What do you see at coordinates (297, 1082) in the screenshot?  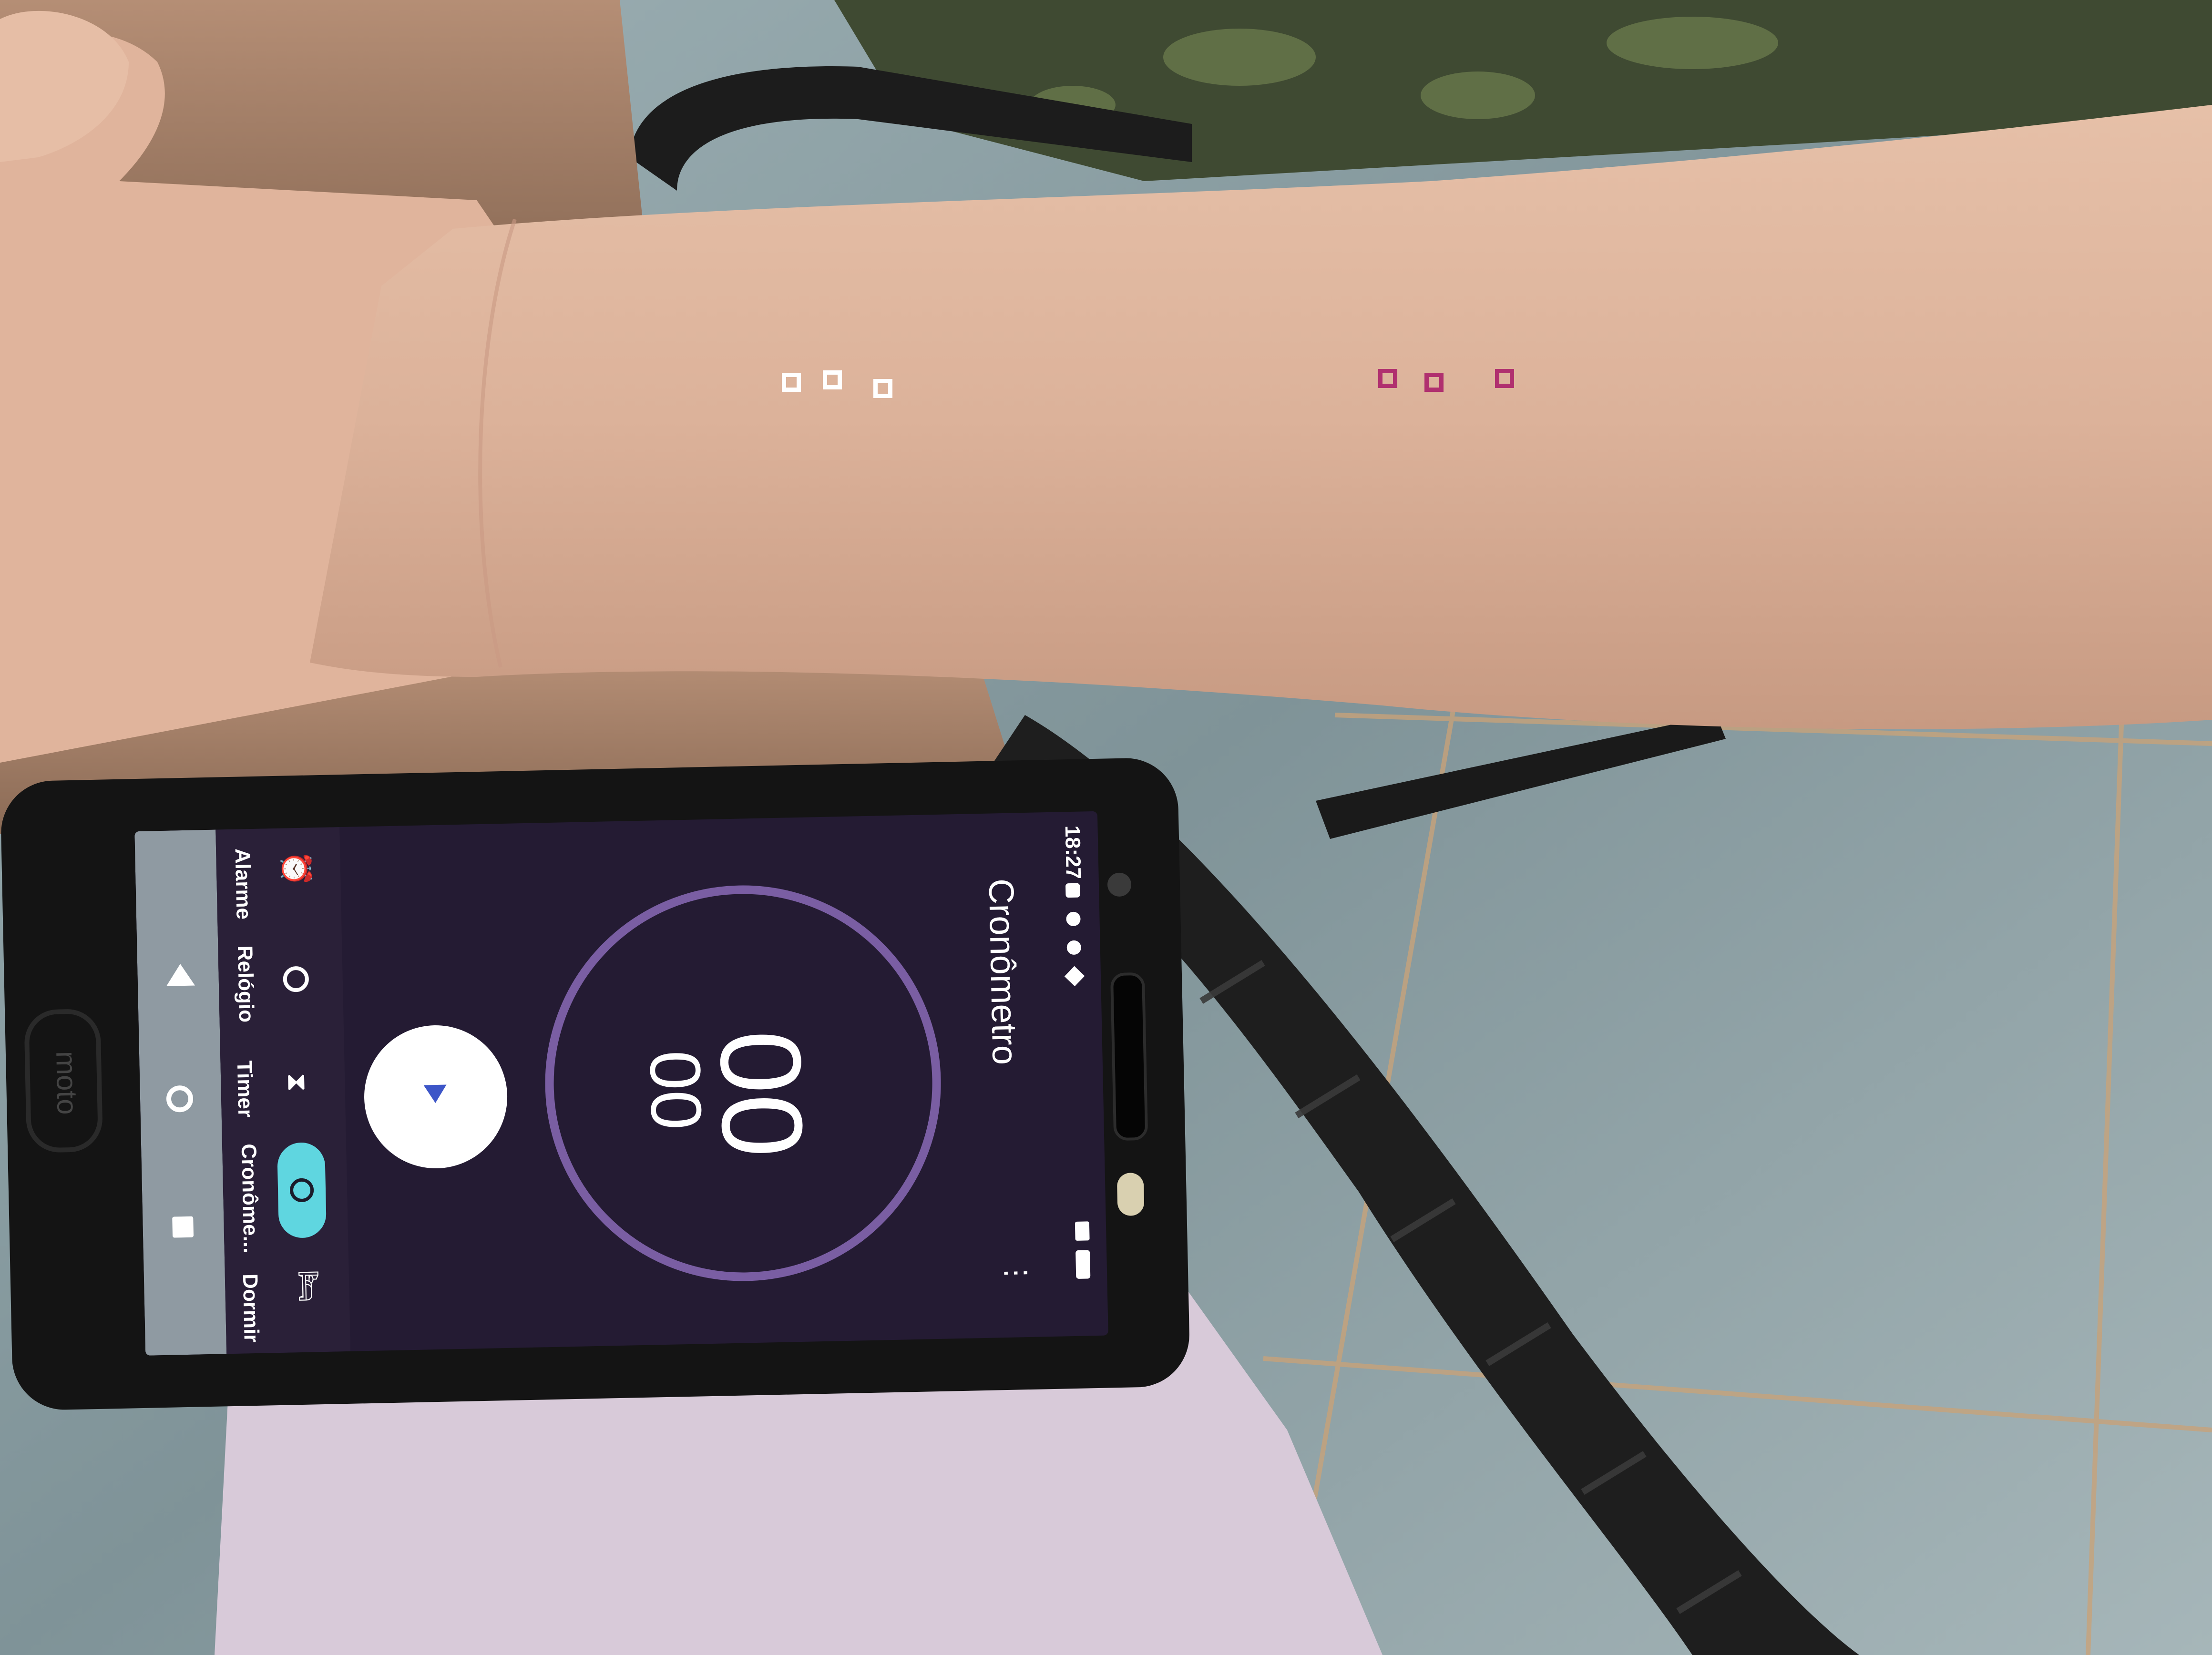 I see `hourglass-icon: ⧗` at bounding box center [297, 1082].